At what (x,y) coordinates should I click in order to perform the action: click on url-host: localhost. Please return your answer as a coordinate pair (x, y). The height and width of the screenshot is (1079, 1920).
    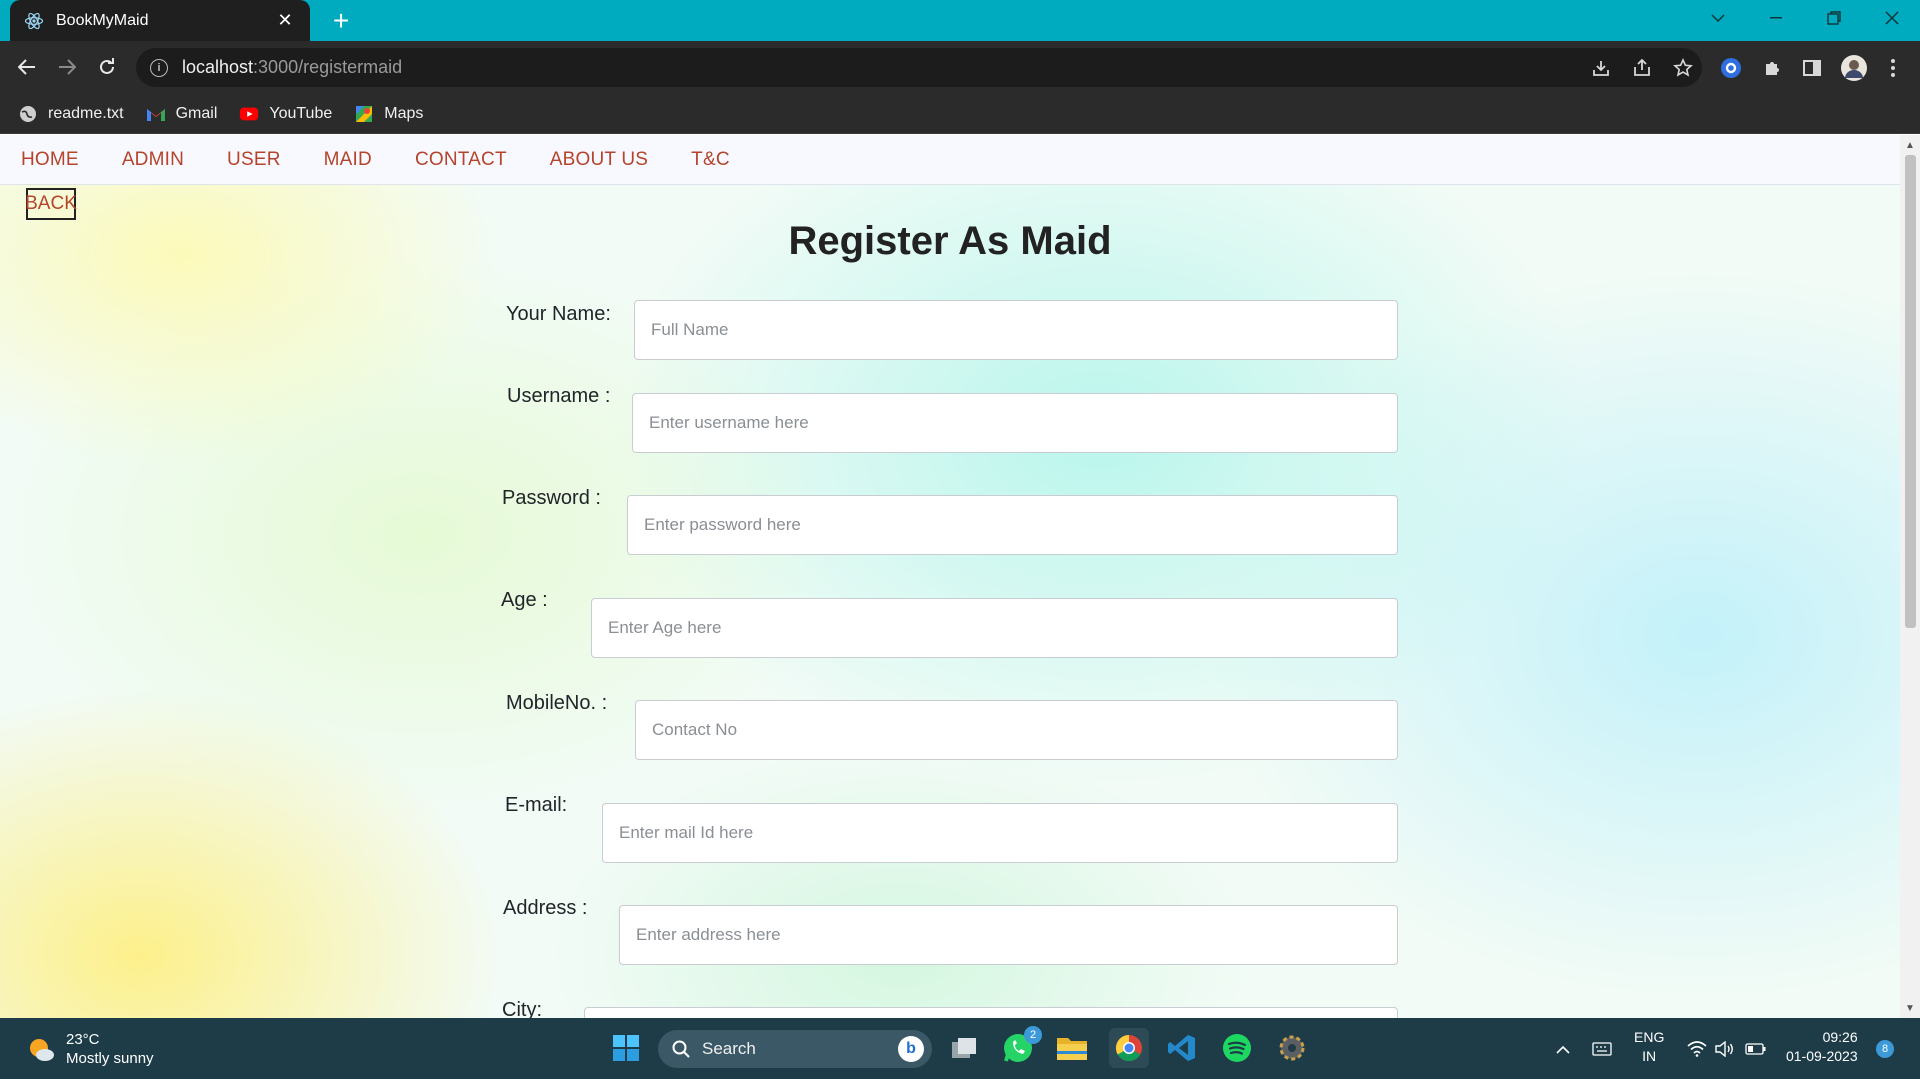
    Looking at the image, I should click on (218, 67).